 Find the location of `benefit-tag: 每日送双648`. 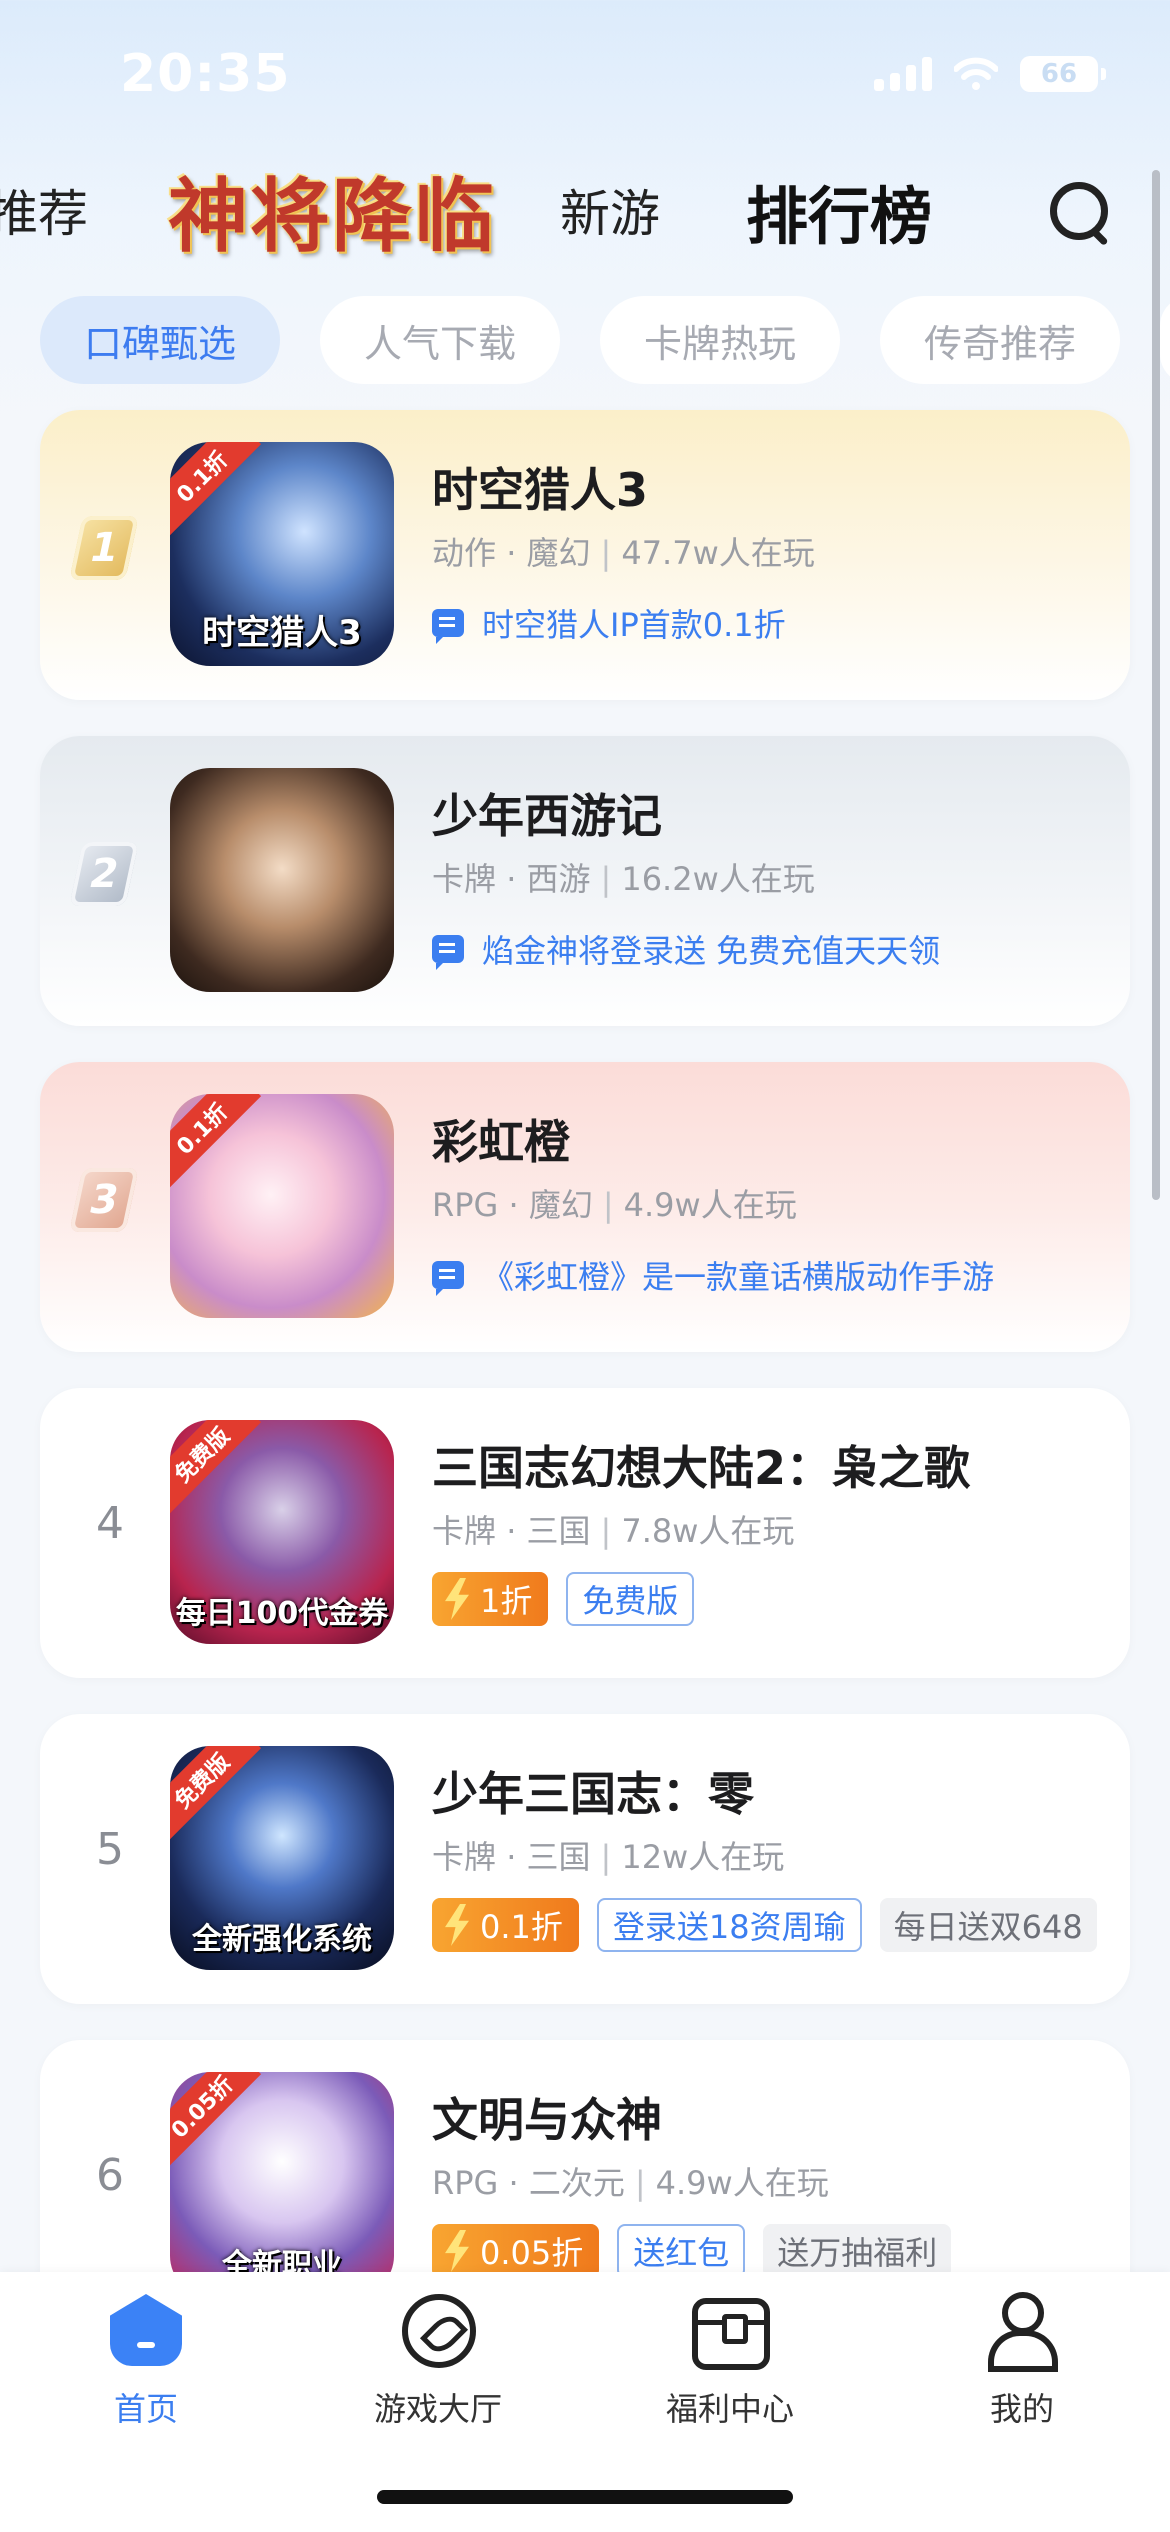

benefit-tag: 每日送双648 is located at coordinates (988, 1925).